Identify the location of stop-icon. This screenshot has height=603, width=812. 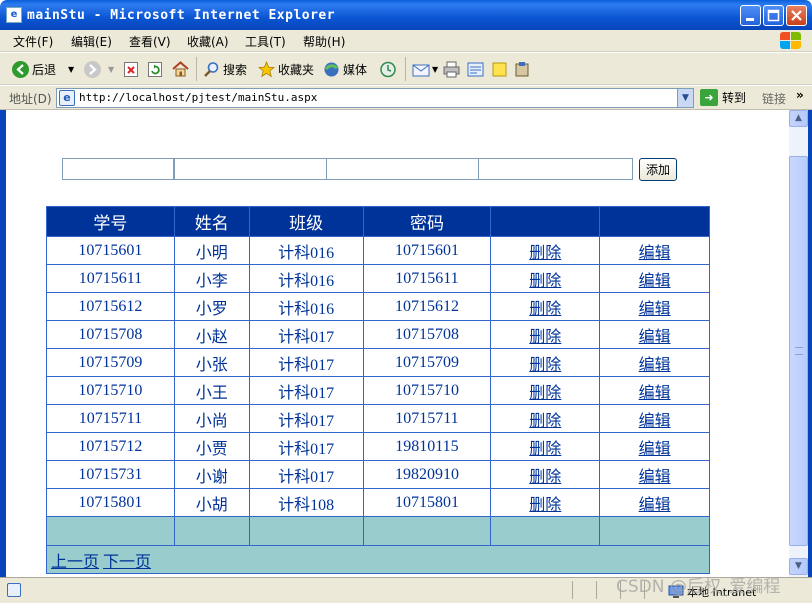
(131, 69).